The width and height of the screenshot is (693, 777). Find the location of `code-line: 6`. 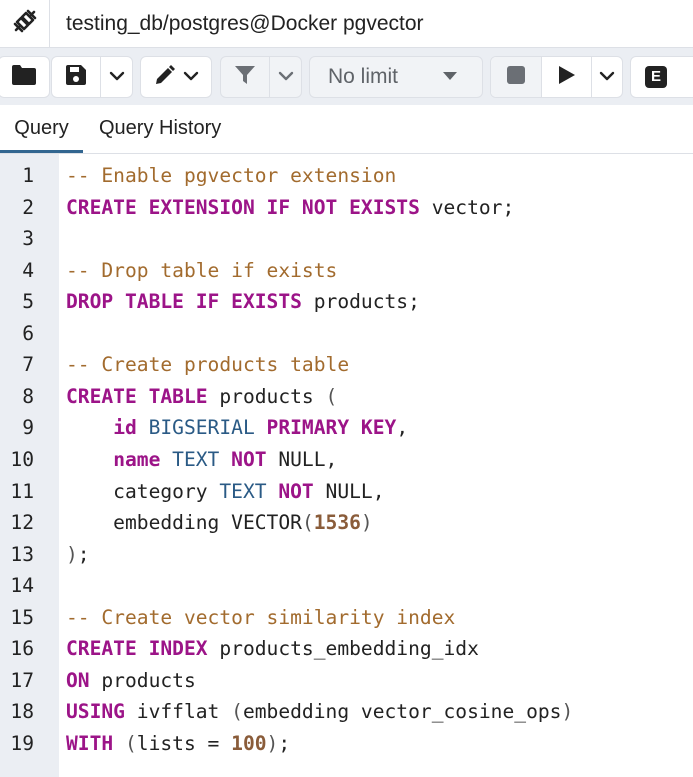

code-line: 6 is located at coordinates (346, 334).